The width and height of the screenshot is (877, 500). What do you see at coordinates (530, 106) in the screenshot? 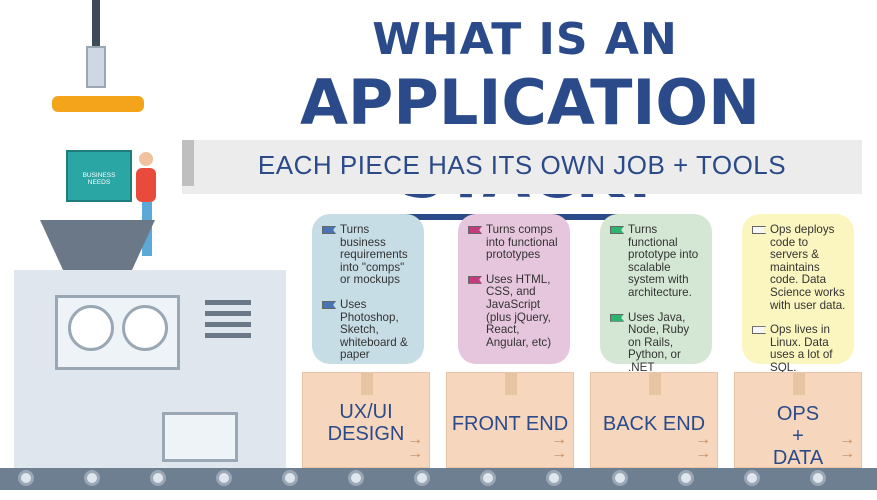
I see `title-word-application: APPLICATION` at bounding box center [530, 106].